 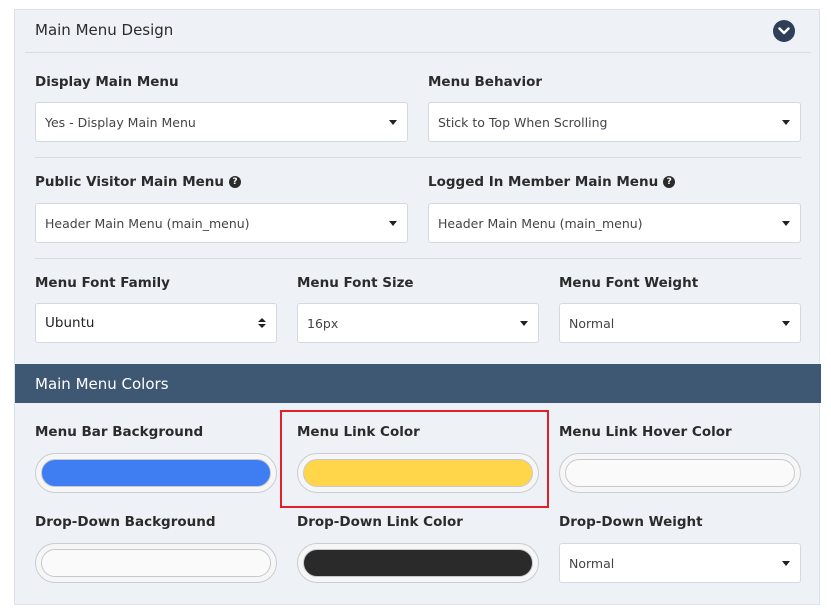 I want to click on colors-section-header: Main Menu Colors, so click(x=418, y=383).